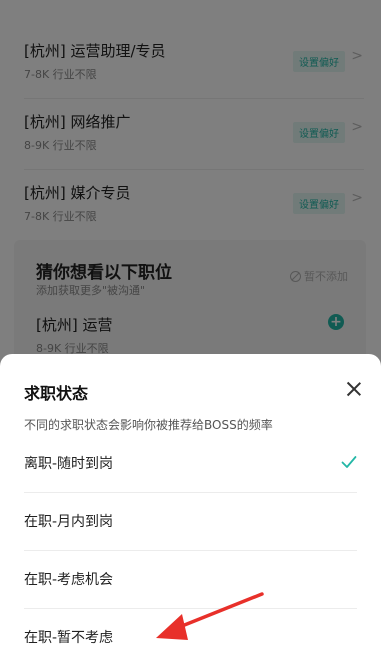 This screenshot has height=663, width=381. What do you see at coordinates (69, 638) in the screenshot?
I see `status-option-label: 在职-暂不考虑` at bounding box center [69, 638].